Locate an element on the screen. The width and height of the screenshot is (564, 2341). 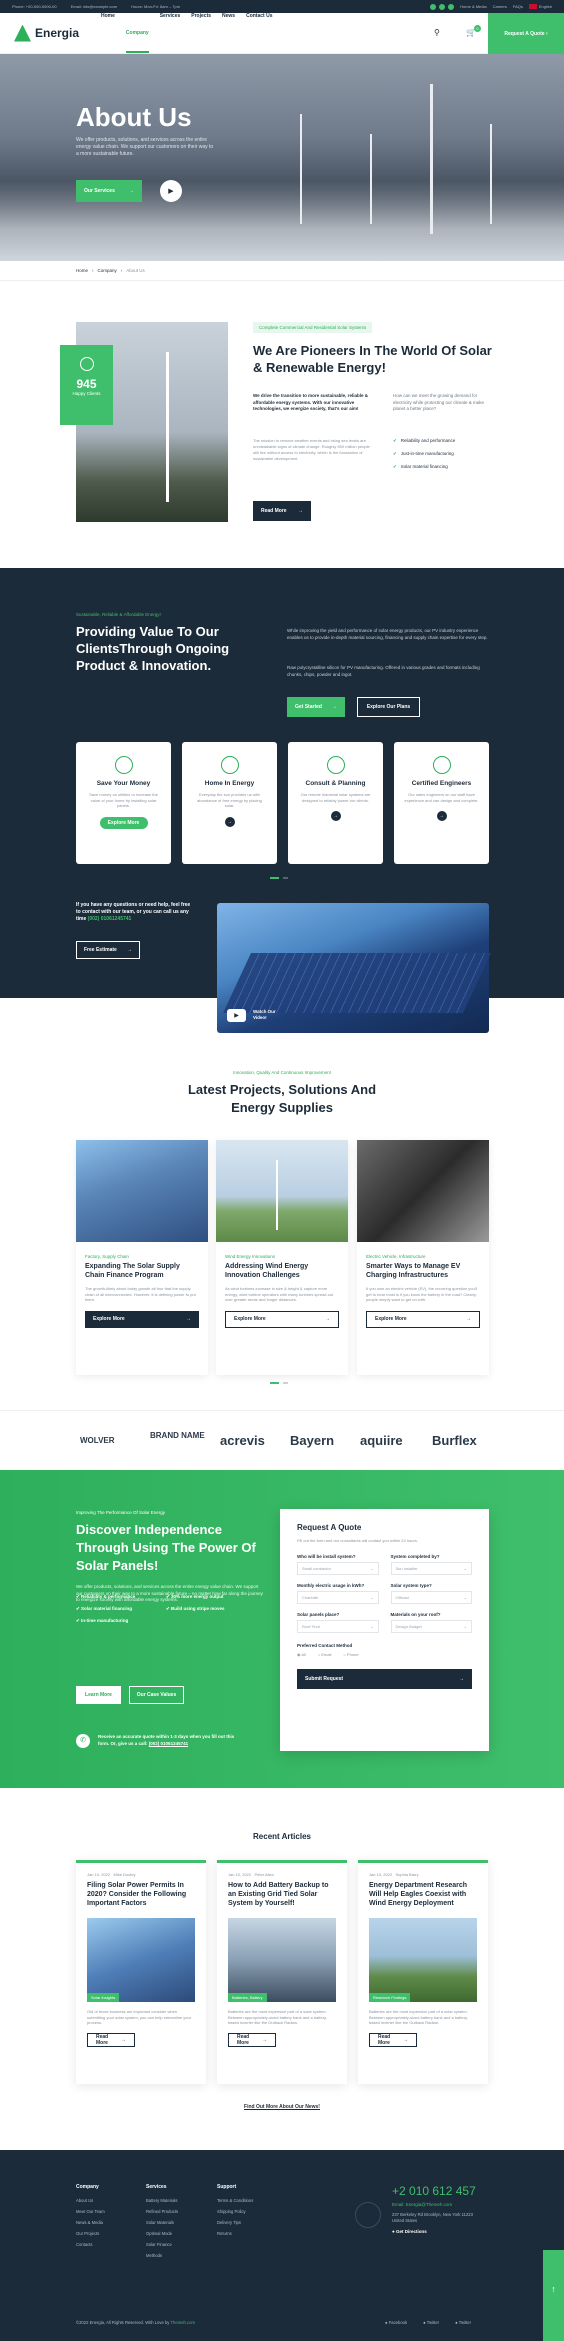
brand-logo-aquiire: aquiire is located at coordinates (381, 1440).